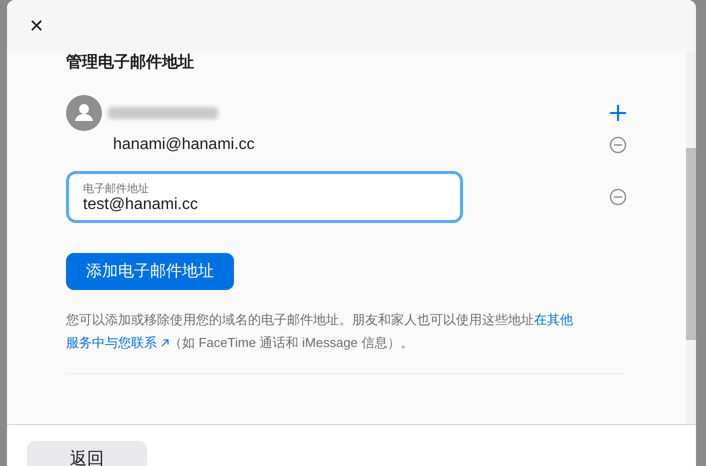 Image resolution: width=706 pixels, height=466 pixels. What do you see at coordinates (84, 113) in the screenshot?
I see `avatar-icon` at bounding box center [84, 113].